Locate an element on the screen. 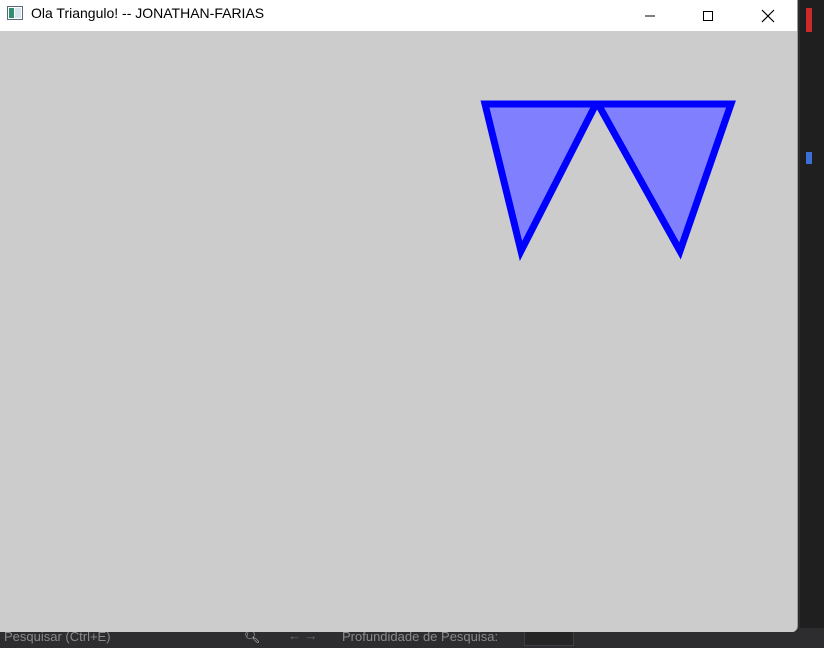 This screenshot has width=824, height=648. close-button is located at coordinates (768, 15).